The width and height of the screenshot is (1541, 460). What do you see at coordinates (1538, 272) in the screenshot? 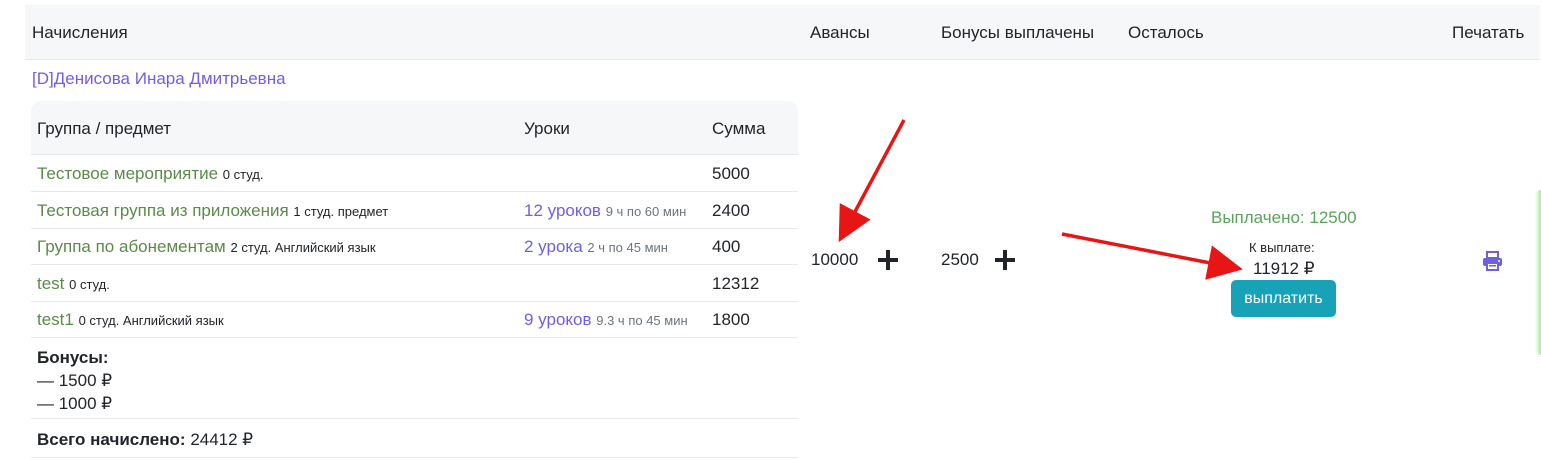
I see `side-glow` at bounding box center [1538, 272].